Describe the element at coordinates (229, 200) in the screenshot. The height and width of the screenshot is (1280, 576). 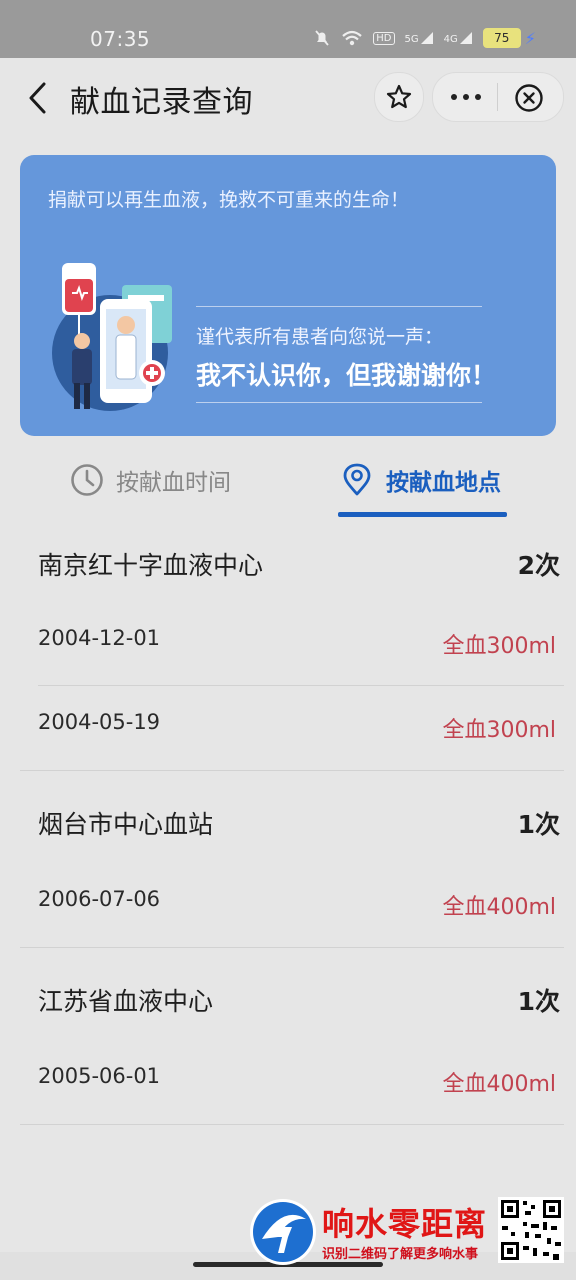
I see `banner-slogan: 捐献可以再生血液，挽救不可重来的生命！` at that location.